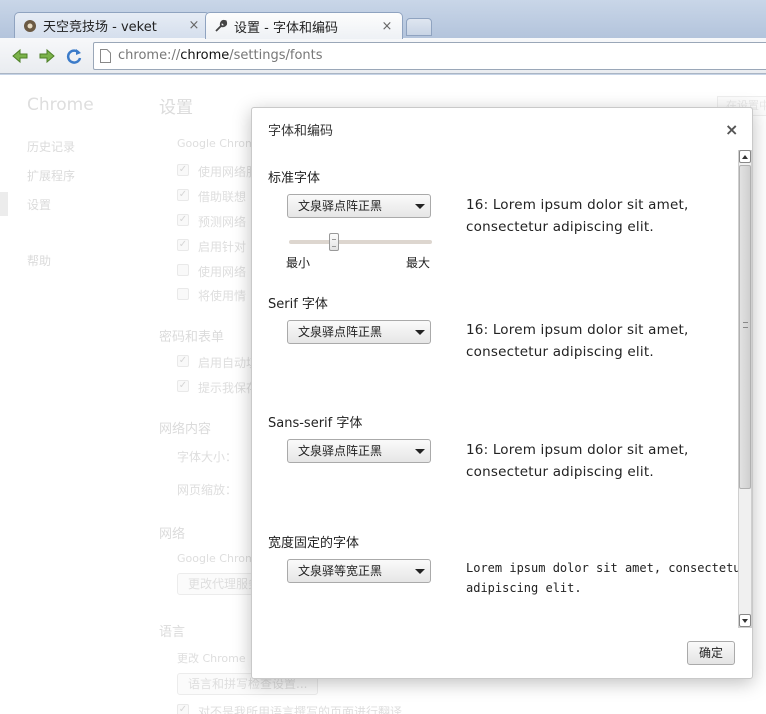 Image resolution: width=766 pixels, height=714 pixels. What do you see at coordinates (47, 56) in the screenshot?
I see `forward-arrow-icon` at bounding box center [47, 56].